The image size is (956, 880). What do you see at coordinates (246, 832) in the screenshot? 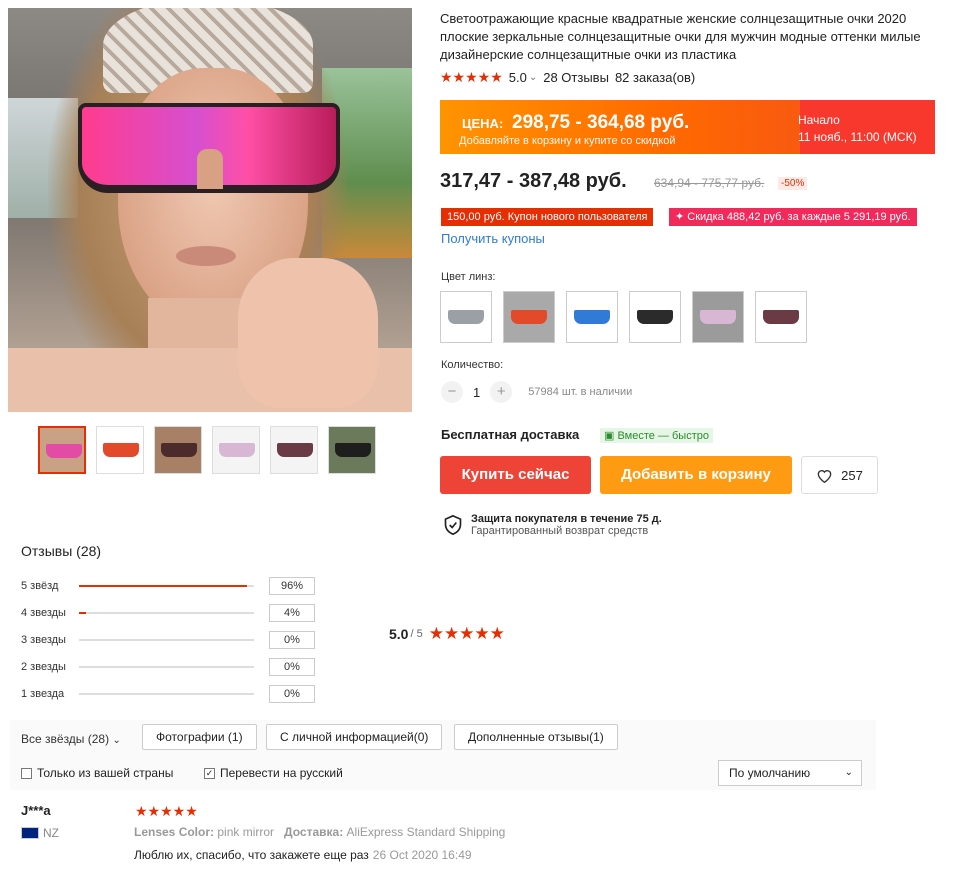
I see `review-attr-value: pink mirror` at bounding box center [246, 832].